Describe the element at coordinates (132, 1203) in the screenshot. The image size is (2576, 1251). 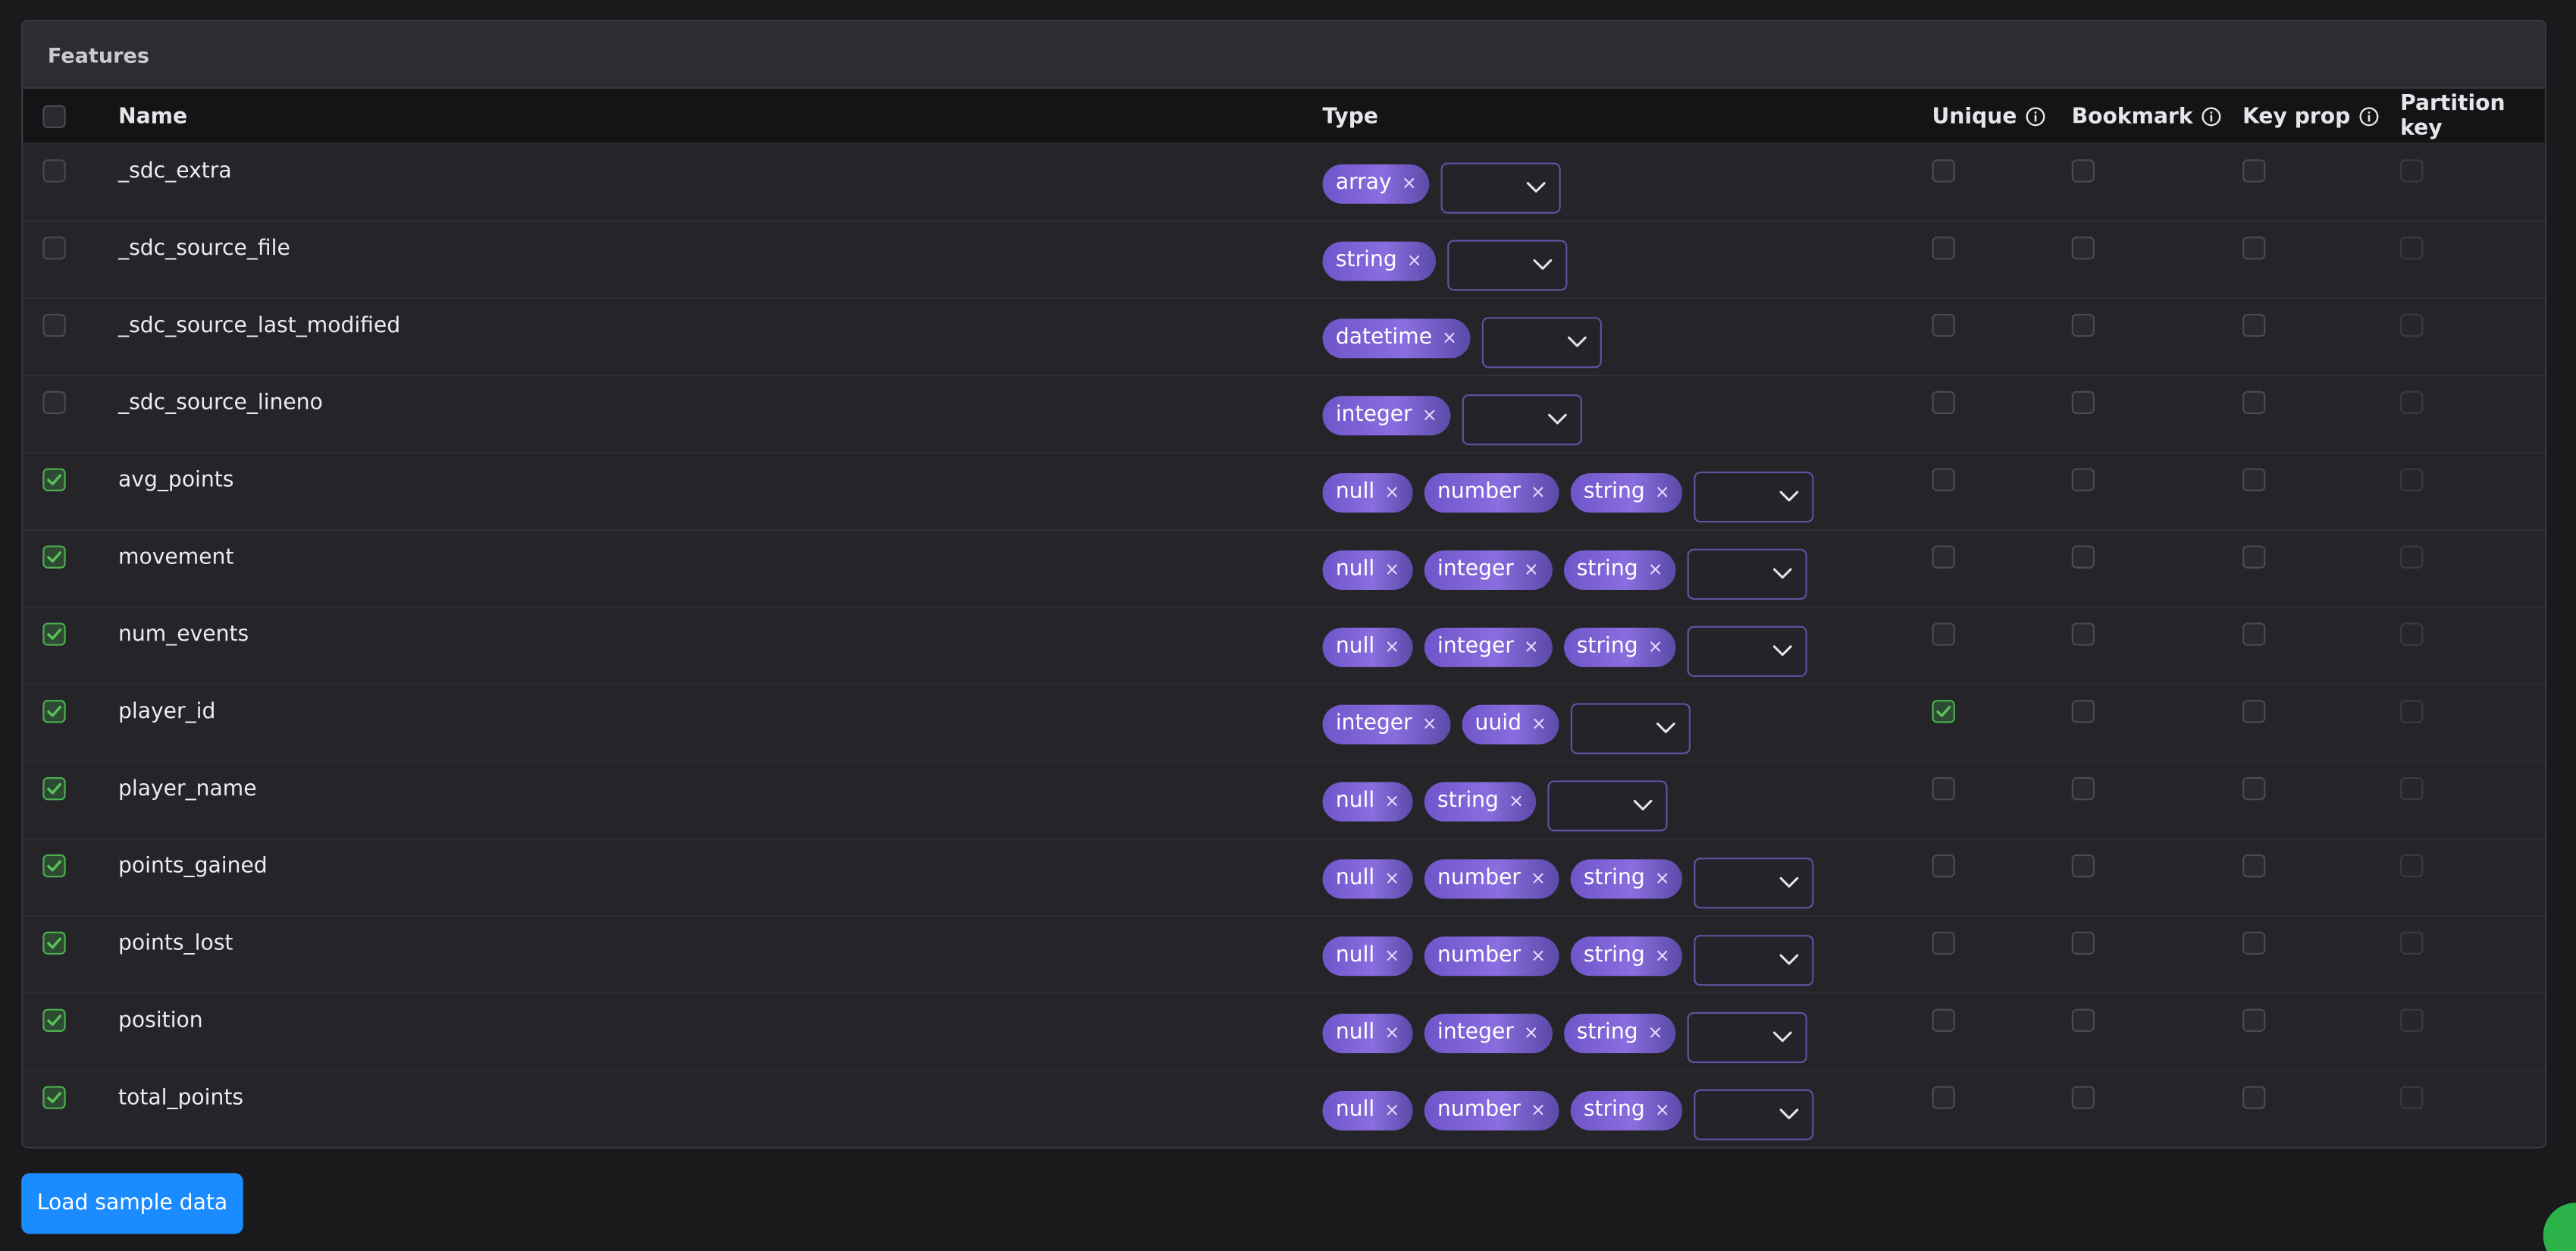
I see `load-sample-data-button: Load sample data` at that location.